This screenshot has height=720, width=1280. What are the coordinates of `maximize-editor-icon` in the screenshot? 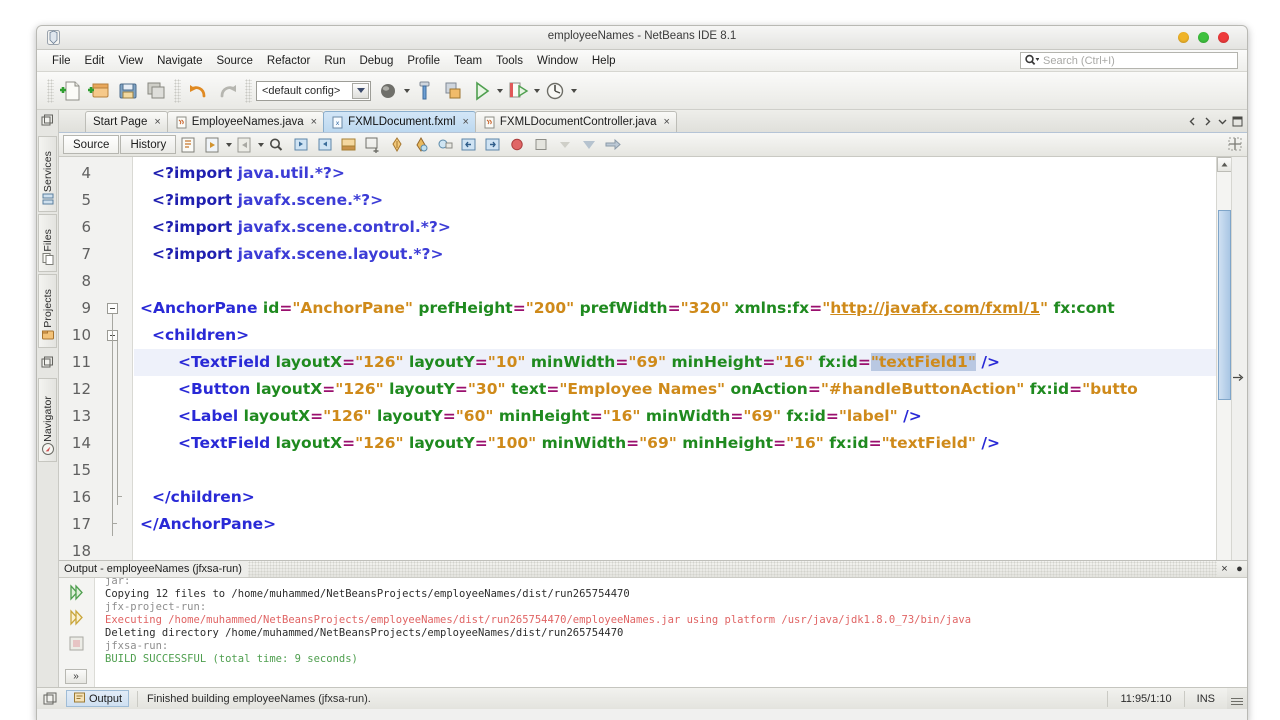 It's located at (1237, 121).